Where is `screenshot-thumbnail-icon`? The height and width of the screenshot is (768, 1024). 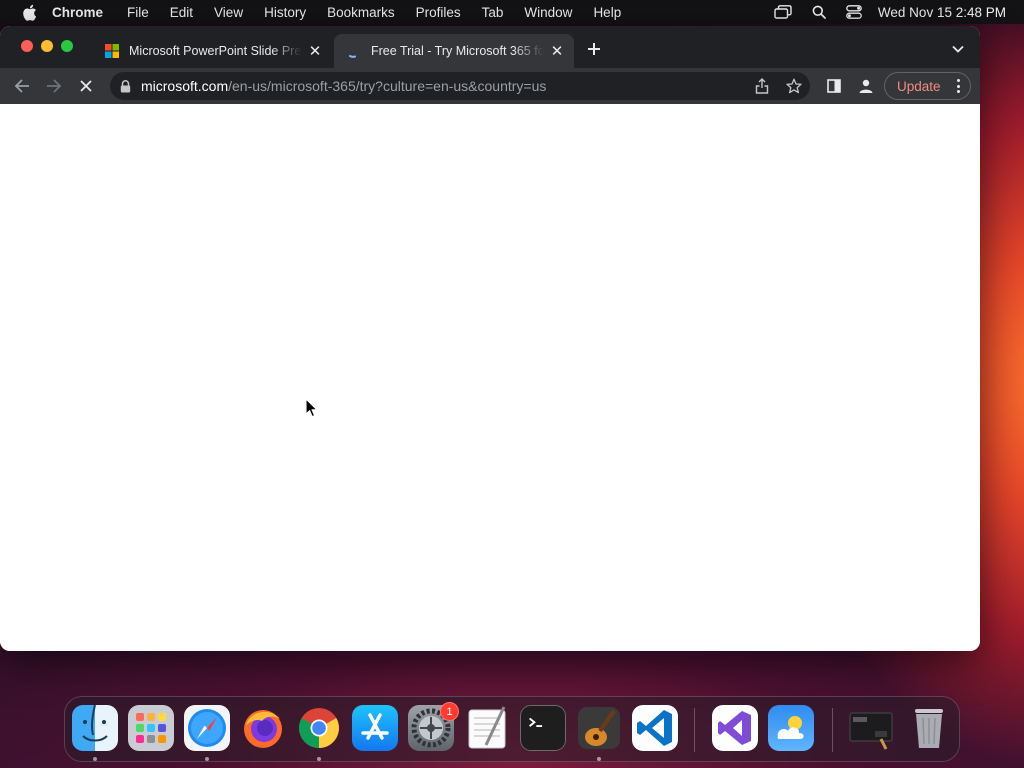
screenshot-thumbnail-icon is located at coordinates (871, 728).